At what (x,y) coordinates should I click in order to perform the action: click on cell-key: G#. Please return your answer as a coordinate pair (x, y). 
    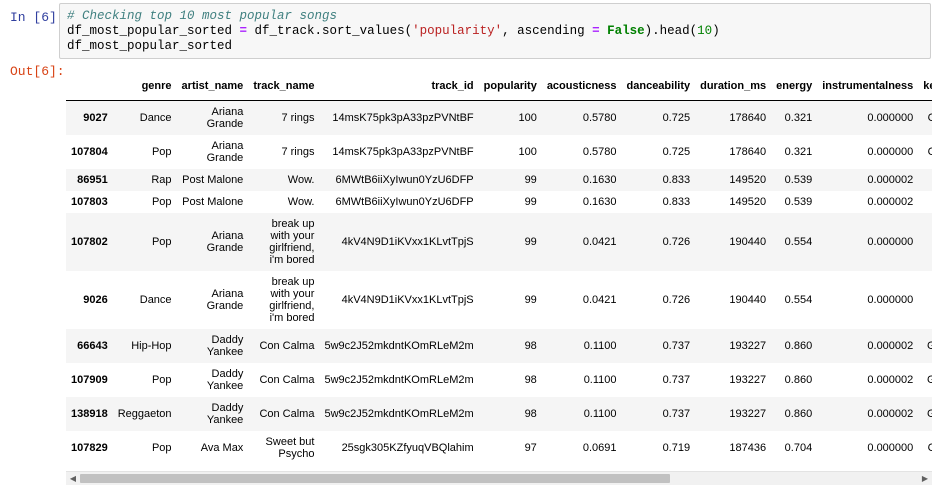
    Looking at the image, I should click on (929, 413).